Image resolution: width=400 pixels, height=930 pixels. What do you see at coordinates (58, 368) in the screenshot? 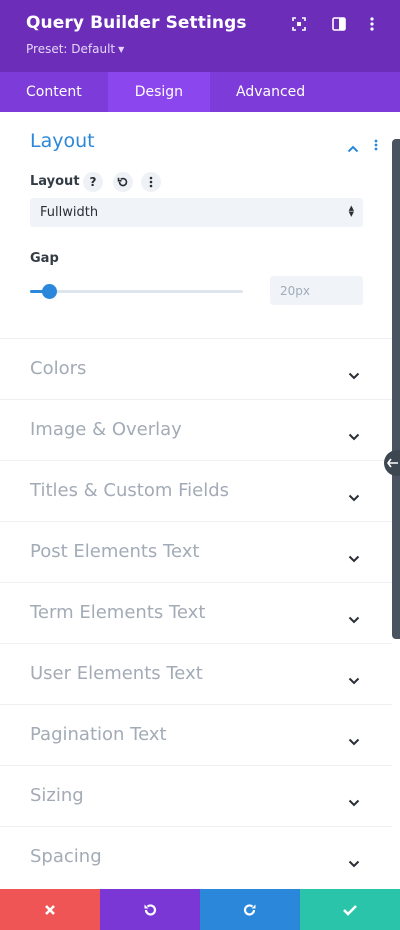
I see `section-label: Colors` at bounding box center [58, 368].